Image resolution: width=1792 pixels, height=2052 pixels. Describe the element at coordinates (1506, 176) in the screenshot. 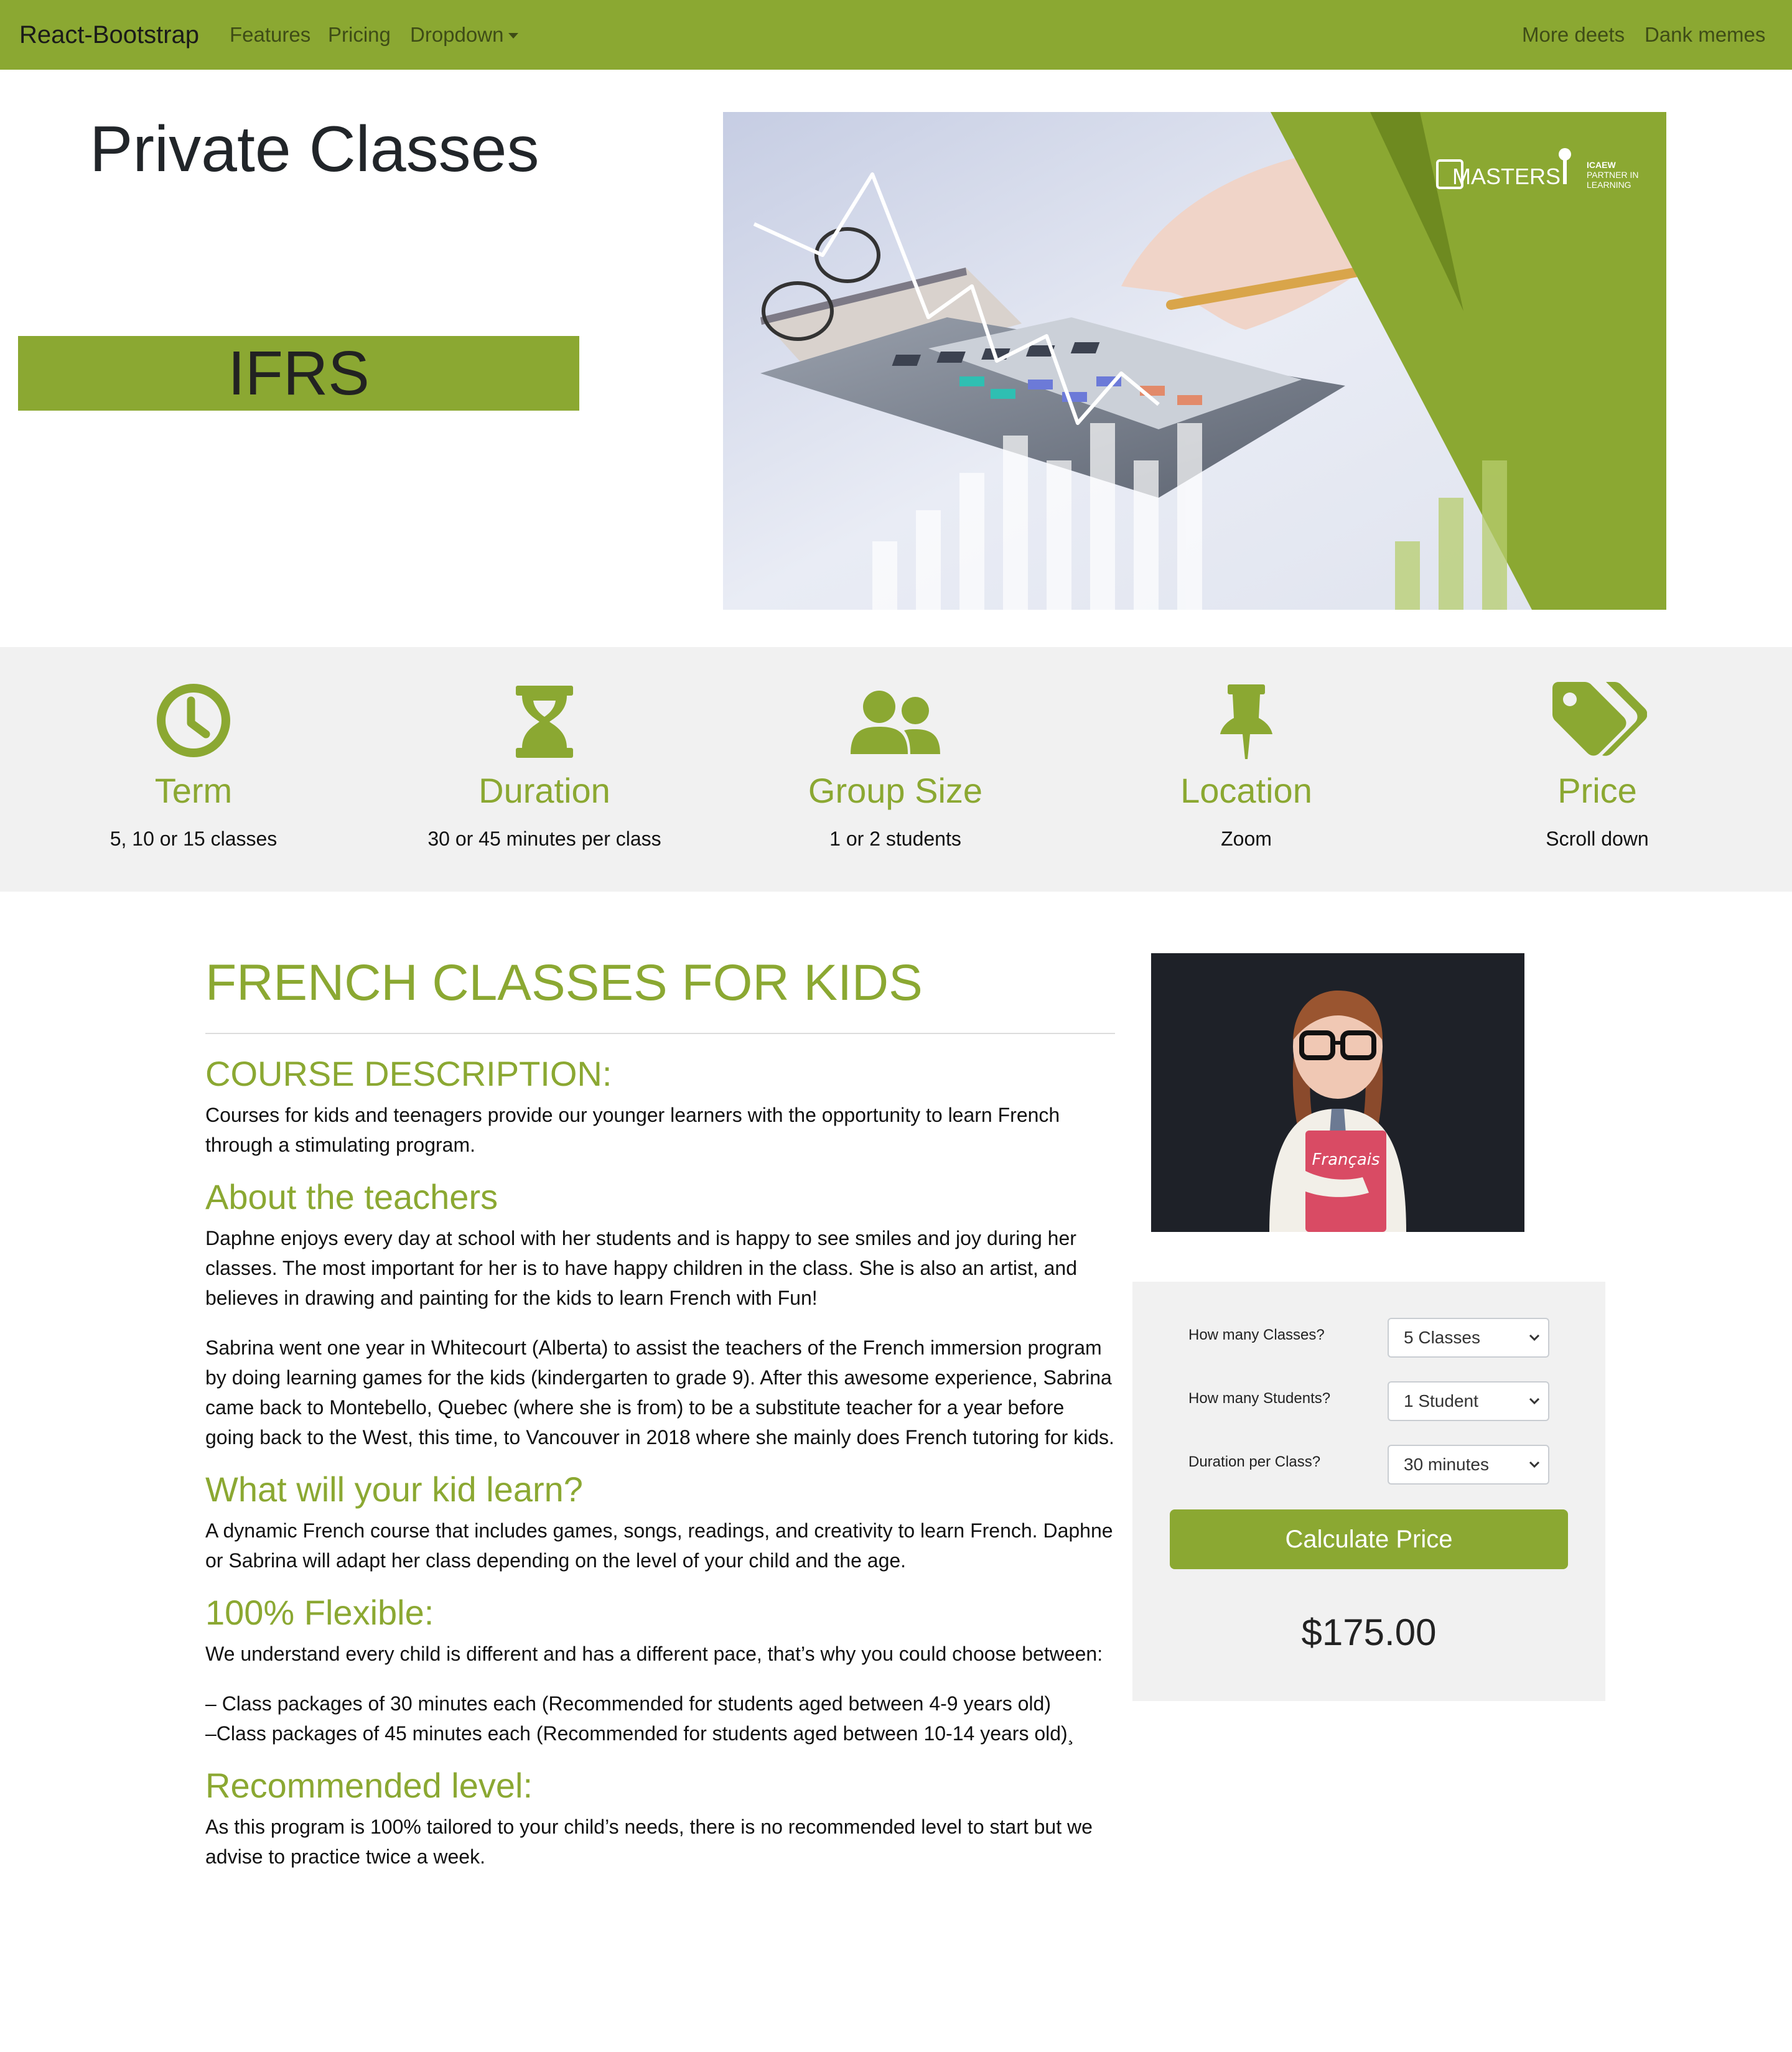

I see `masters-logo-text: MASTERS` at that location.